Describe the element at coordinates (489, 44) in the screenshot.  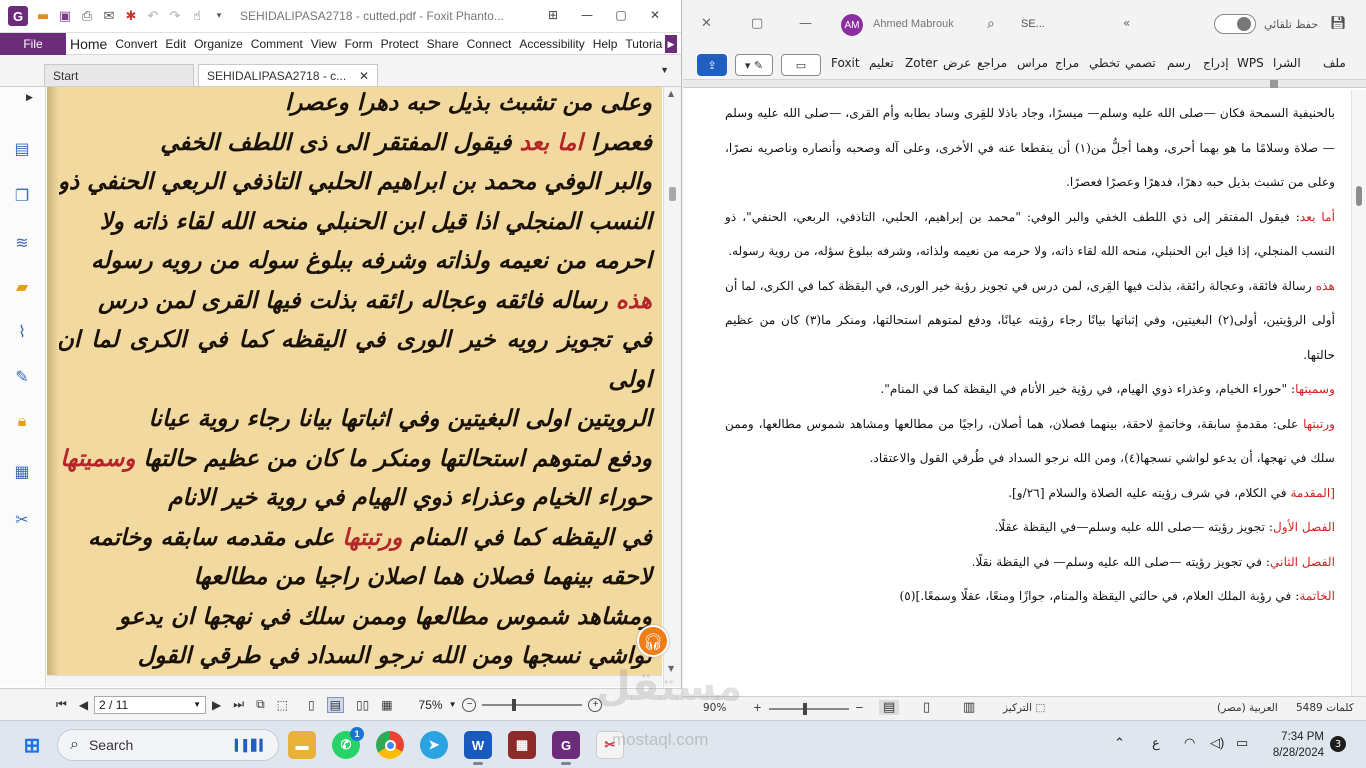
I see `menu-connect: Connect` at that location.